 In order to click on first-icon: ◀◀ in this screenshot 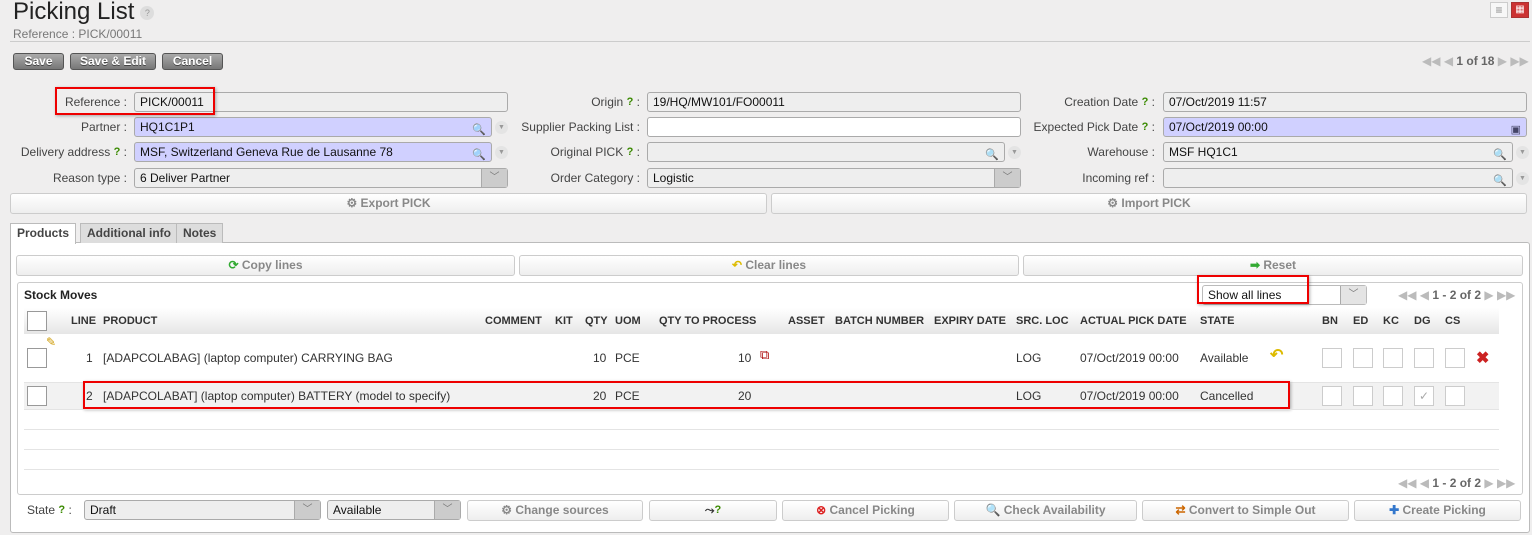, I will do `click(1431, 61)`.